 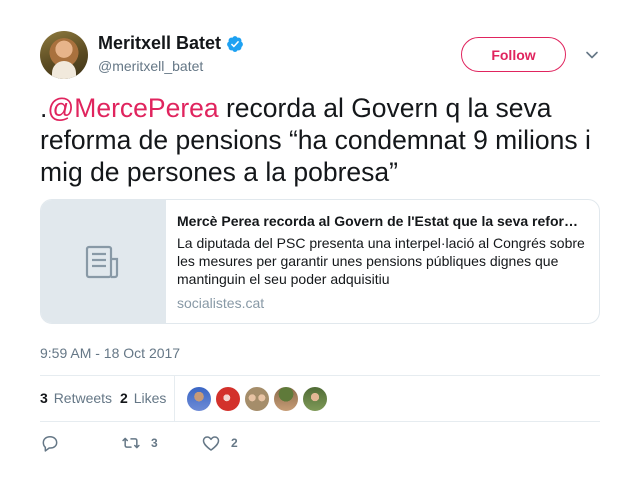 What do you see at coordinates (235, 43) in the screenshot?
I see `verified-badge-icon` at bounding box center [235, 43].